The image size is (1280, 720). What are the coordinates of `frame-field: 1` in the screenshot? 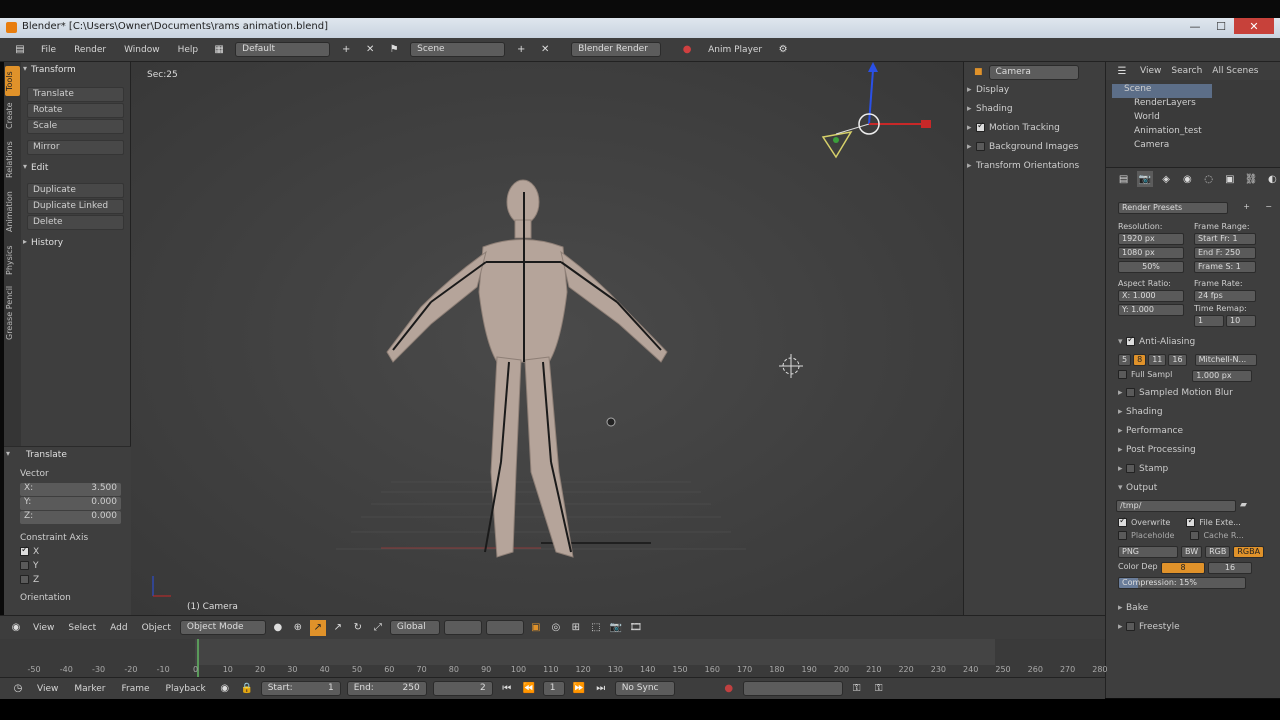 It's located at (553, 688).